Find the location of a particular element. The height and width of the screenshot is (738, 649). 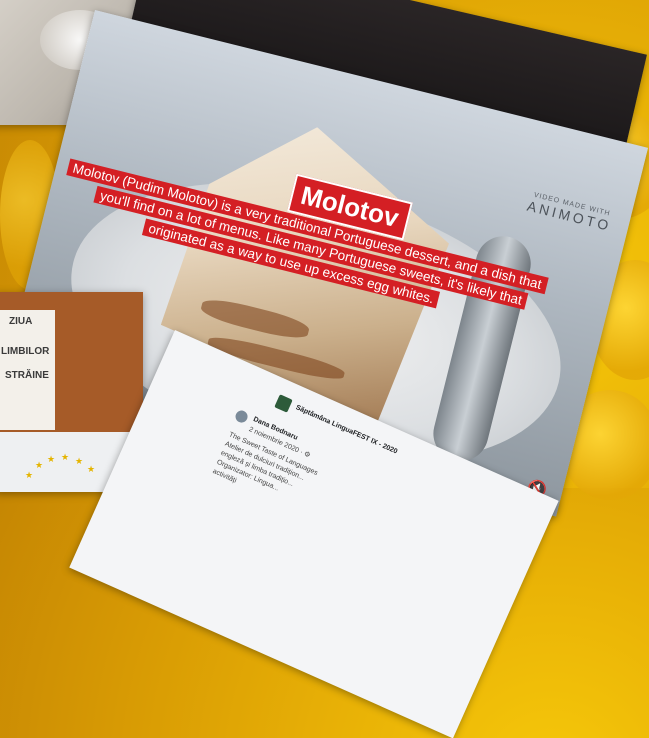

poster-line: ZIUA is located at coordinates (21, 321).